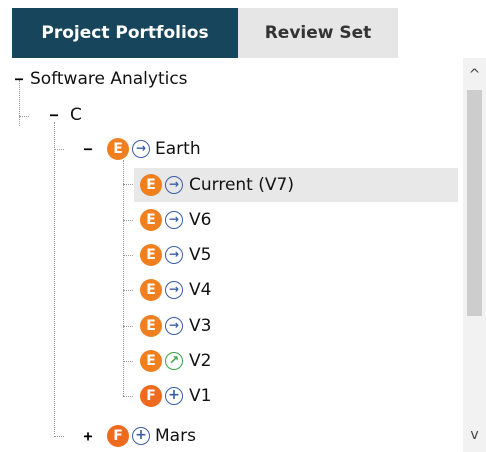 The height and width of the screenshot is (452, 486). What do you see at coordinates (174, 361) in the screenshot?
I see `arrow-up-right-icon: ↗` at bounding box center [174, 361].